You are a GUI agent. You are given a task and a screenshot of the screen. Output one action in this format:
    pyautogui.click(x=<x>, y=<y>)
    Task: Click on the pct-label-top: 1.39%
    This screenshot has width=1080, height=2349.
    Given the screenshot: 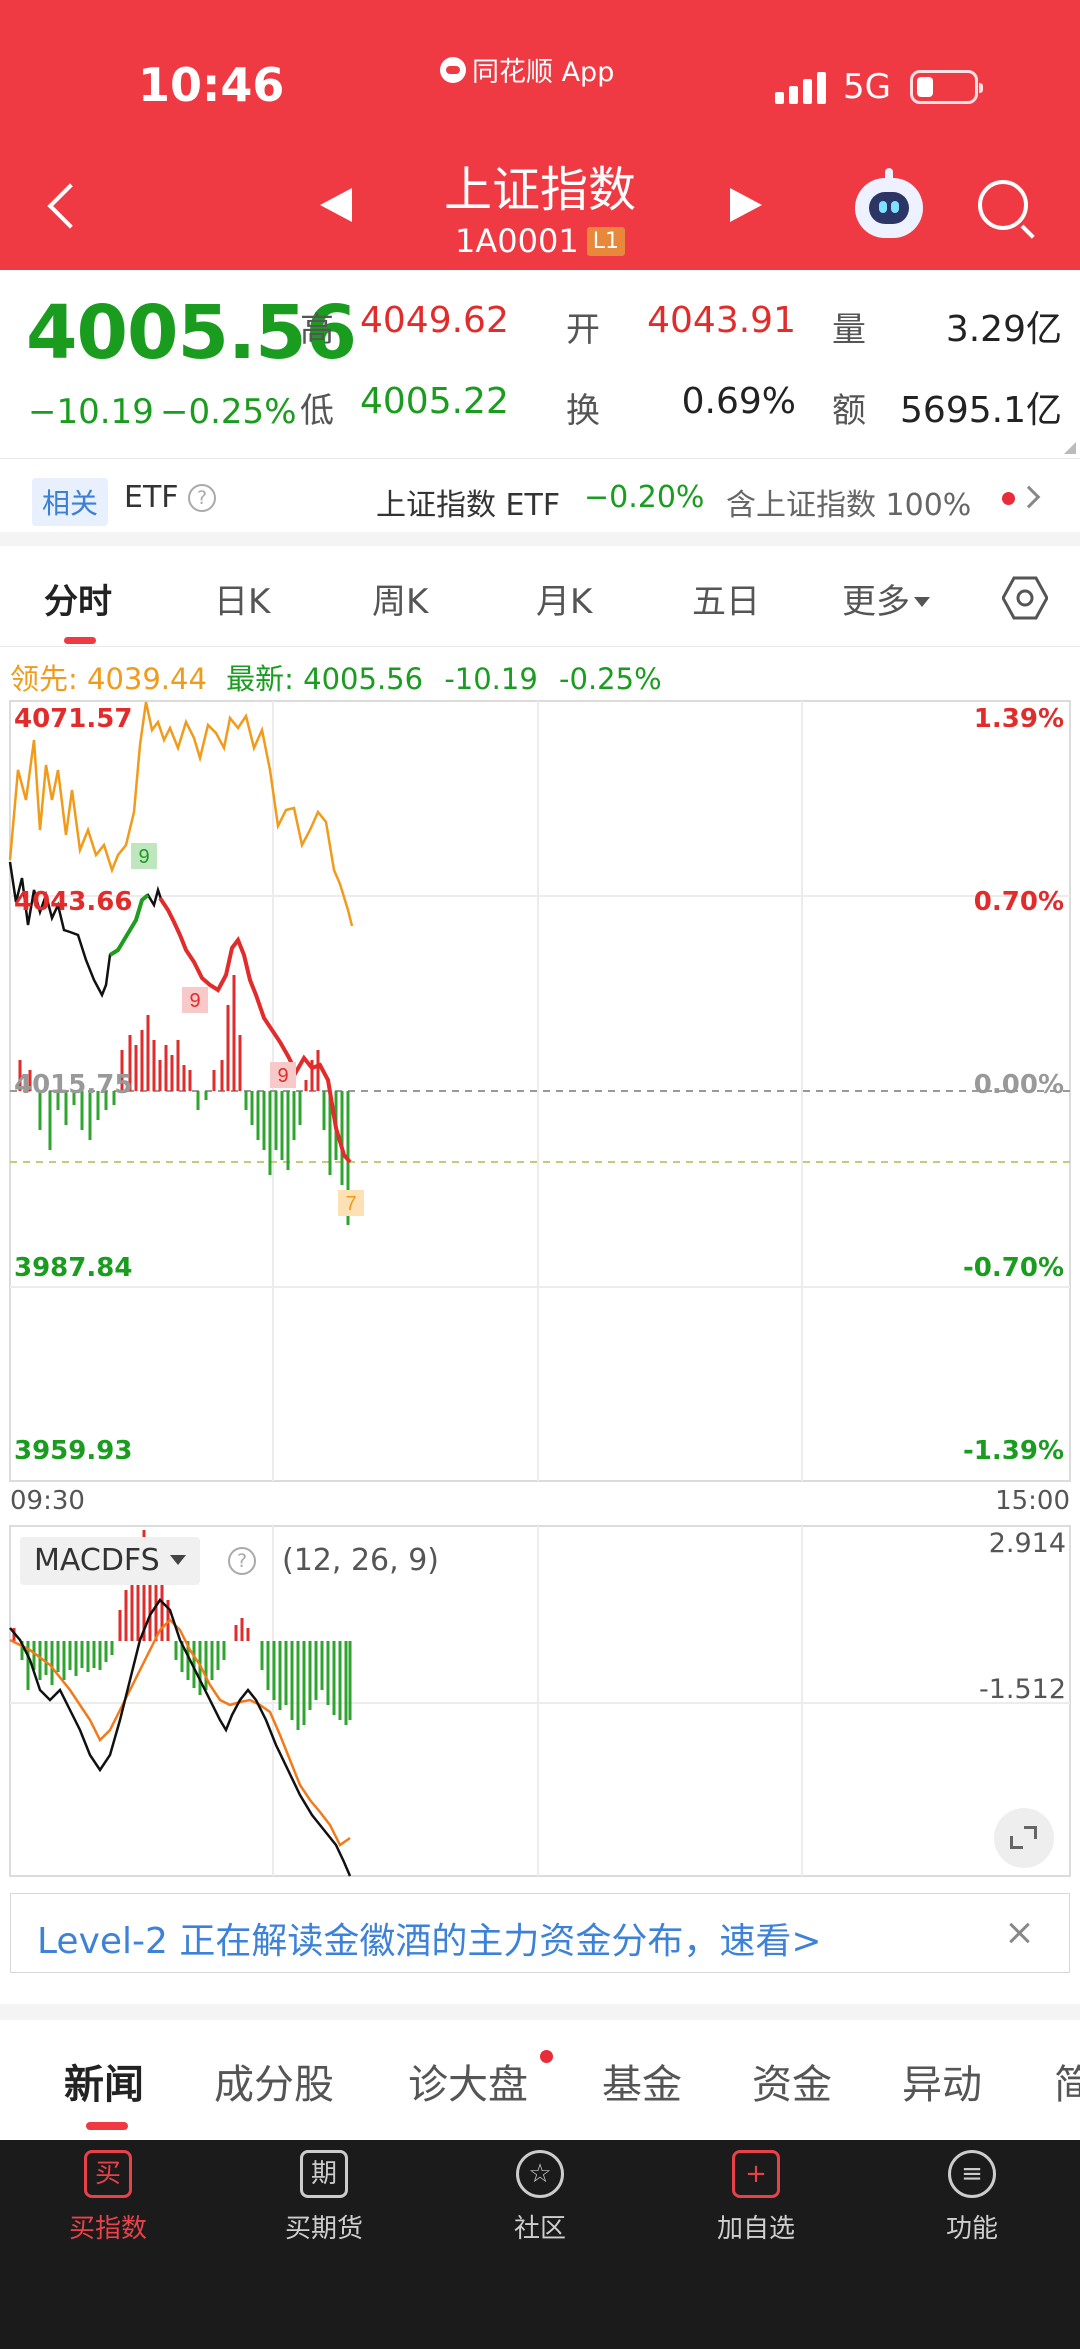 What is the action you would take?
    pyautogui.click(x=1018, y=719)
    